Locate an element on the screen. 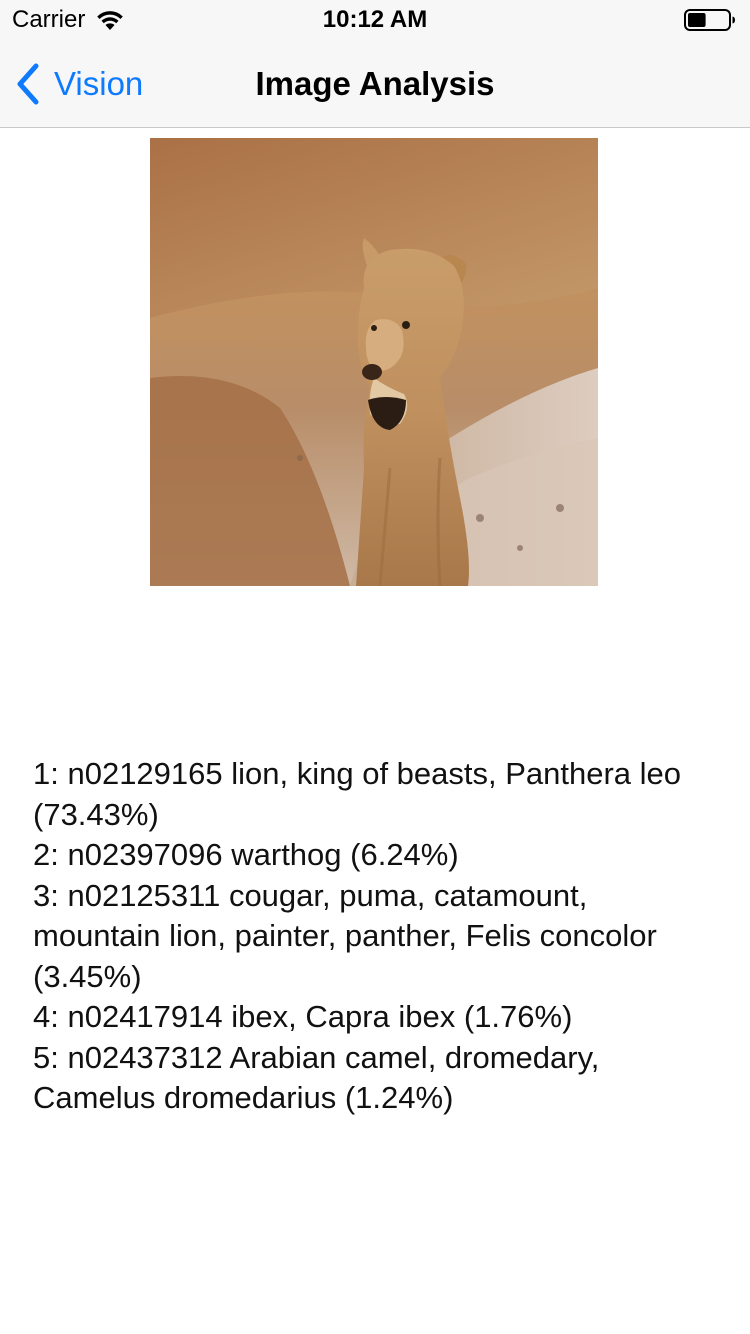 This screenshot has height=1334, width=750. status-bar: Carrier 10:12 AM is located at coordinates (375, 20).